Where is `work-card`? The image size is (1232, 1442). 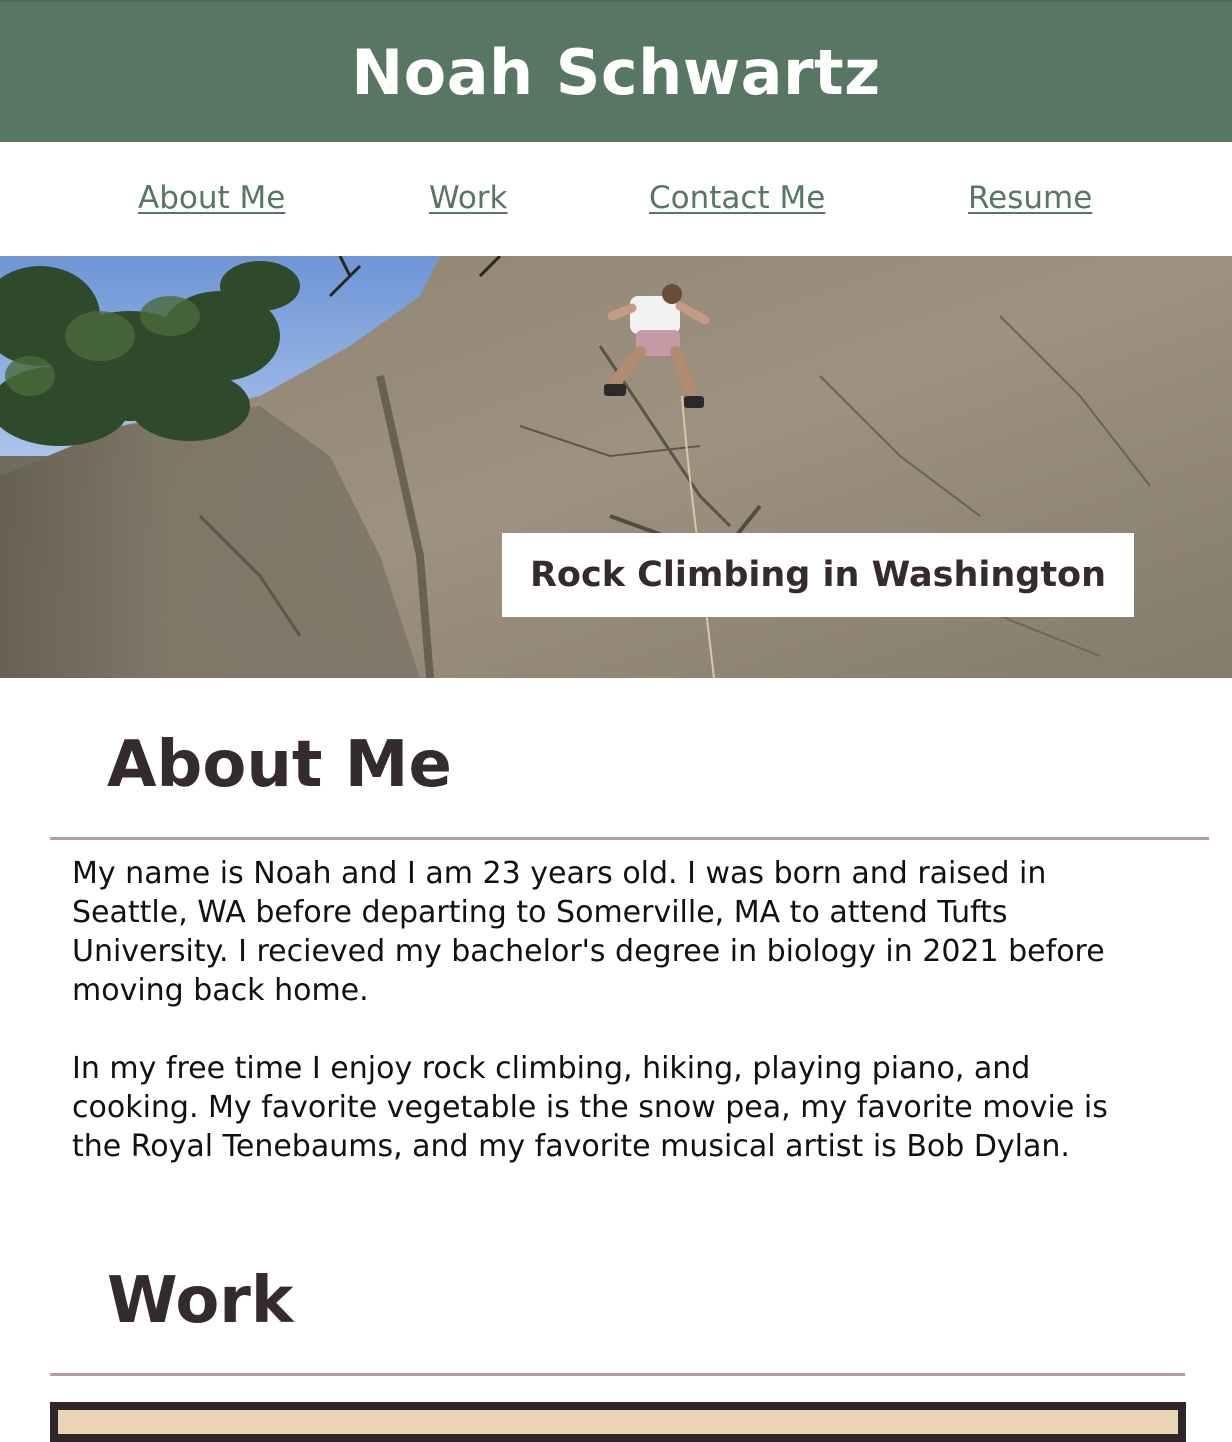 work-card is located at coordinates (618, 1422).